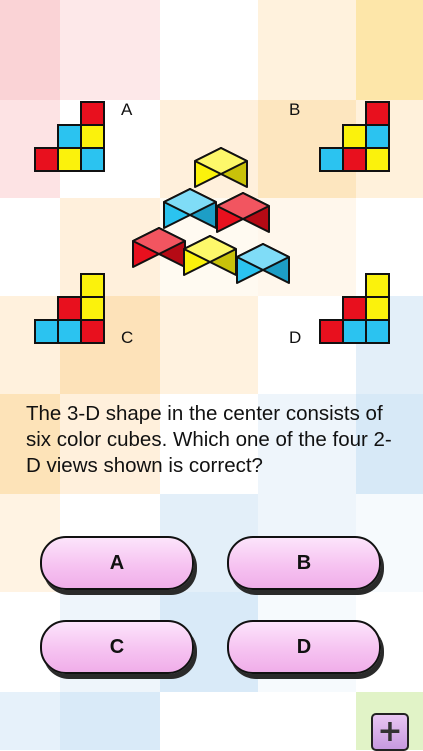 The image size is (423, 751). Describe the element at coordinates (210, 255) in the screenshot. I see `cube-yellow-front` at that location.